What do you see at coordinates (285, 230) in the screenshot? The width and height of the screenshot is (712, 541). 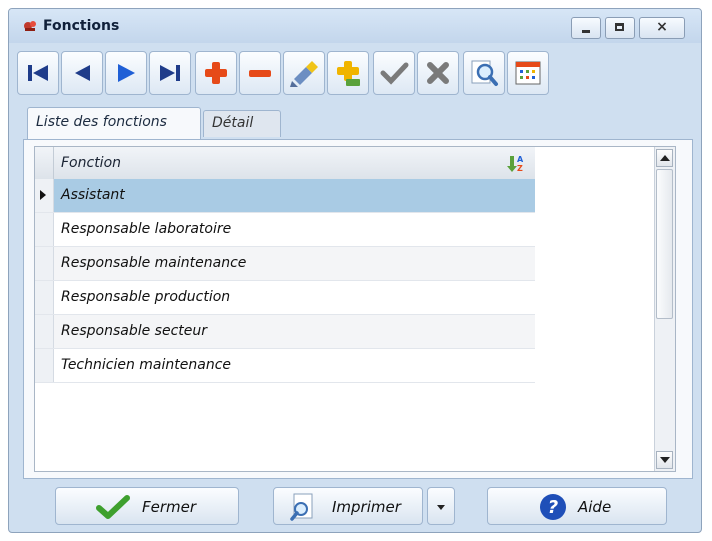 I see `table-row: Responsable laboratoire` at bounding box center [285, 230].